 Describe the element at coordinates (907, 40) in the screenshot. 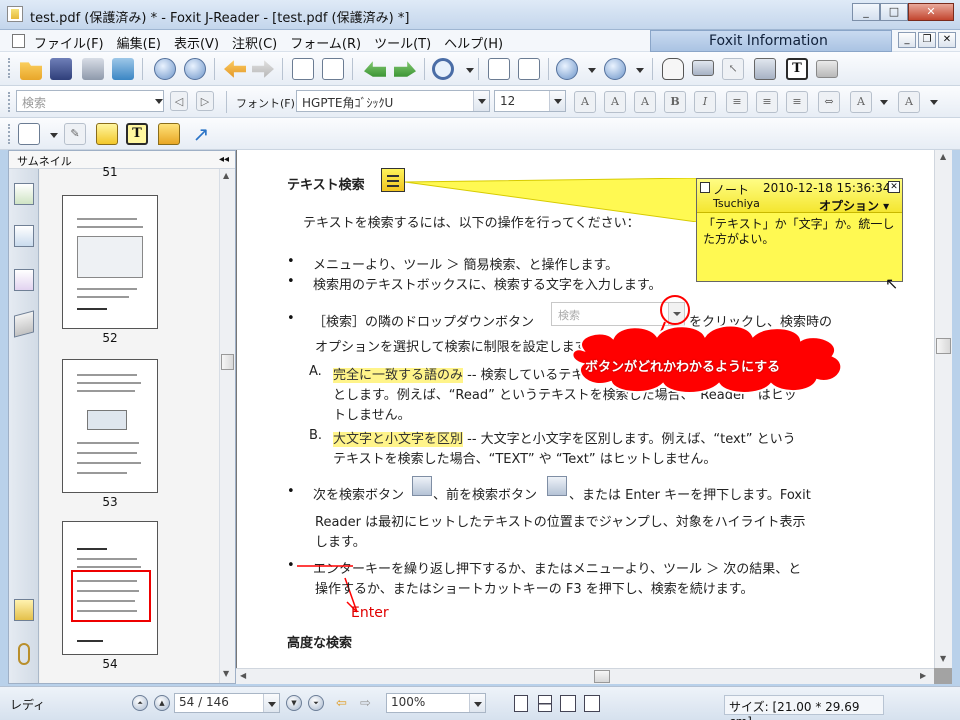

I see `doc-minimize-button: _` at that location.